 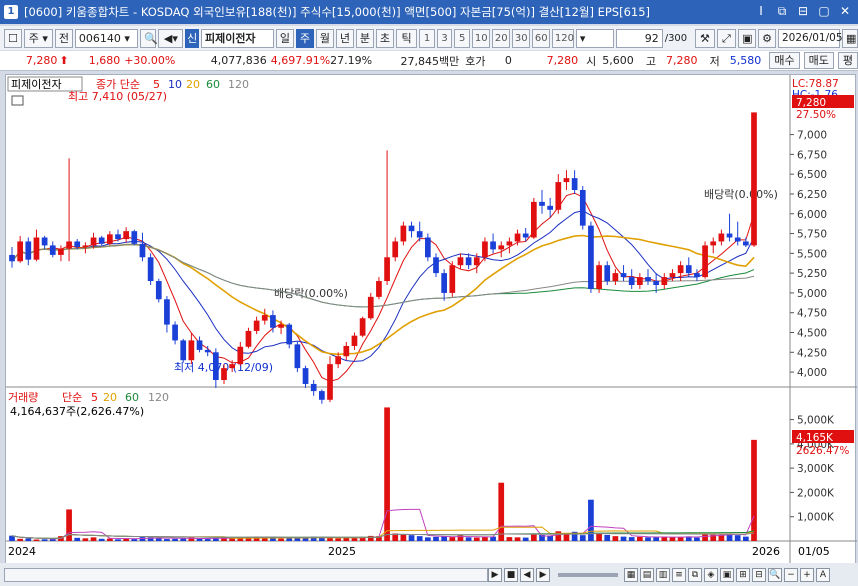 I want to click on layout-icon-5: ⧉, so click(x=695, y=574).